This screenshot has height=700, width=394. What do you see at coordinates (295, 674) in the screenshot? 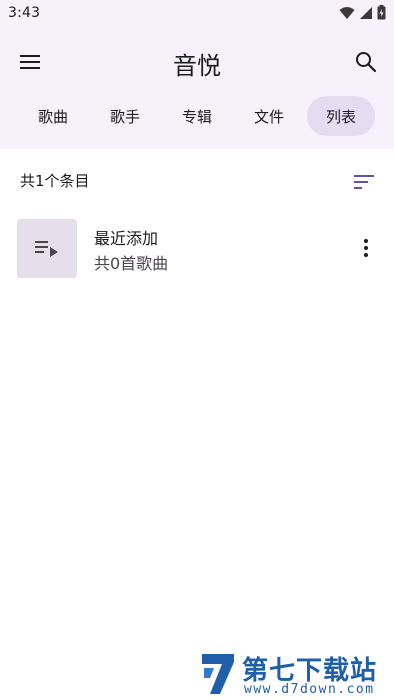
I see `watermark: 第七下载站 www.d7down.com` at bounding box center [295, 674].